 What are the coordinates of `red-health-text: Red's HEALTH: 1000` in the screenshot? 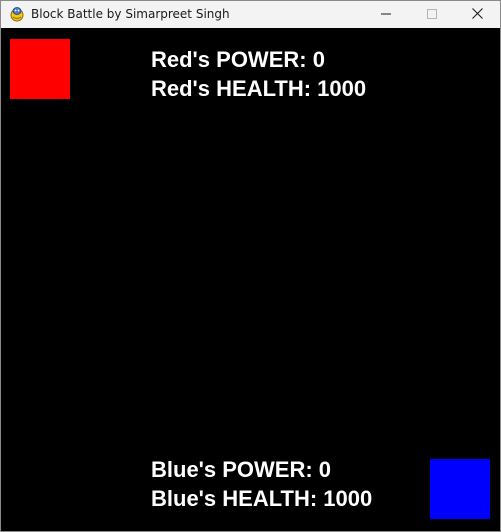 It's located at (259, 88).